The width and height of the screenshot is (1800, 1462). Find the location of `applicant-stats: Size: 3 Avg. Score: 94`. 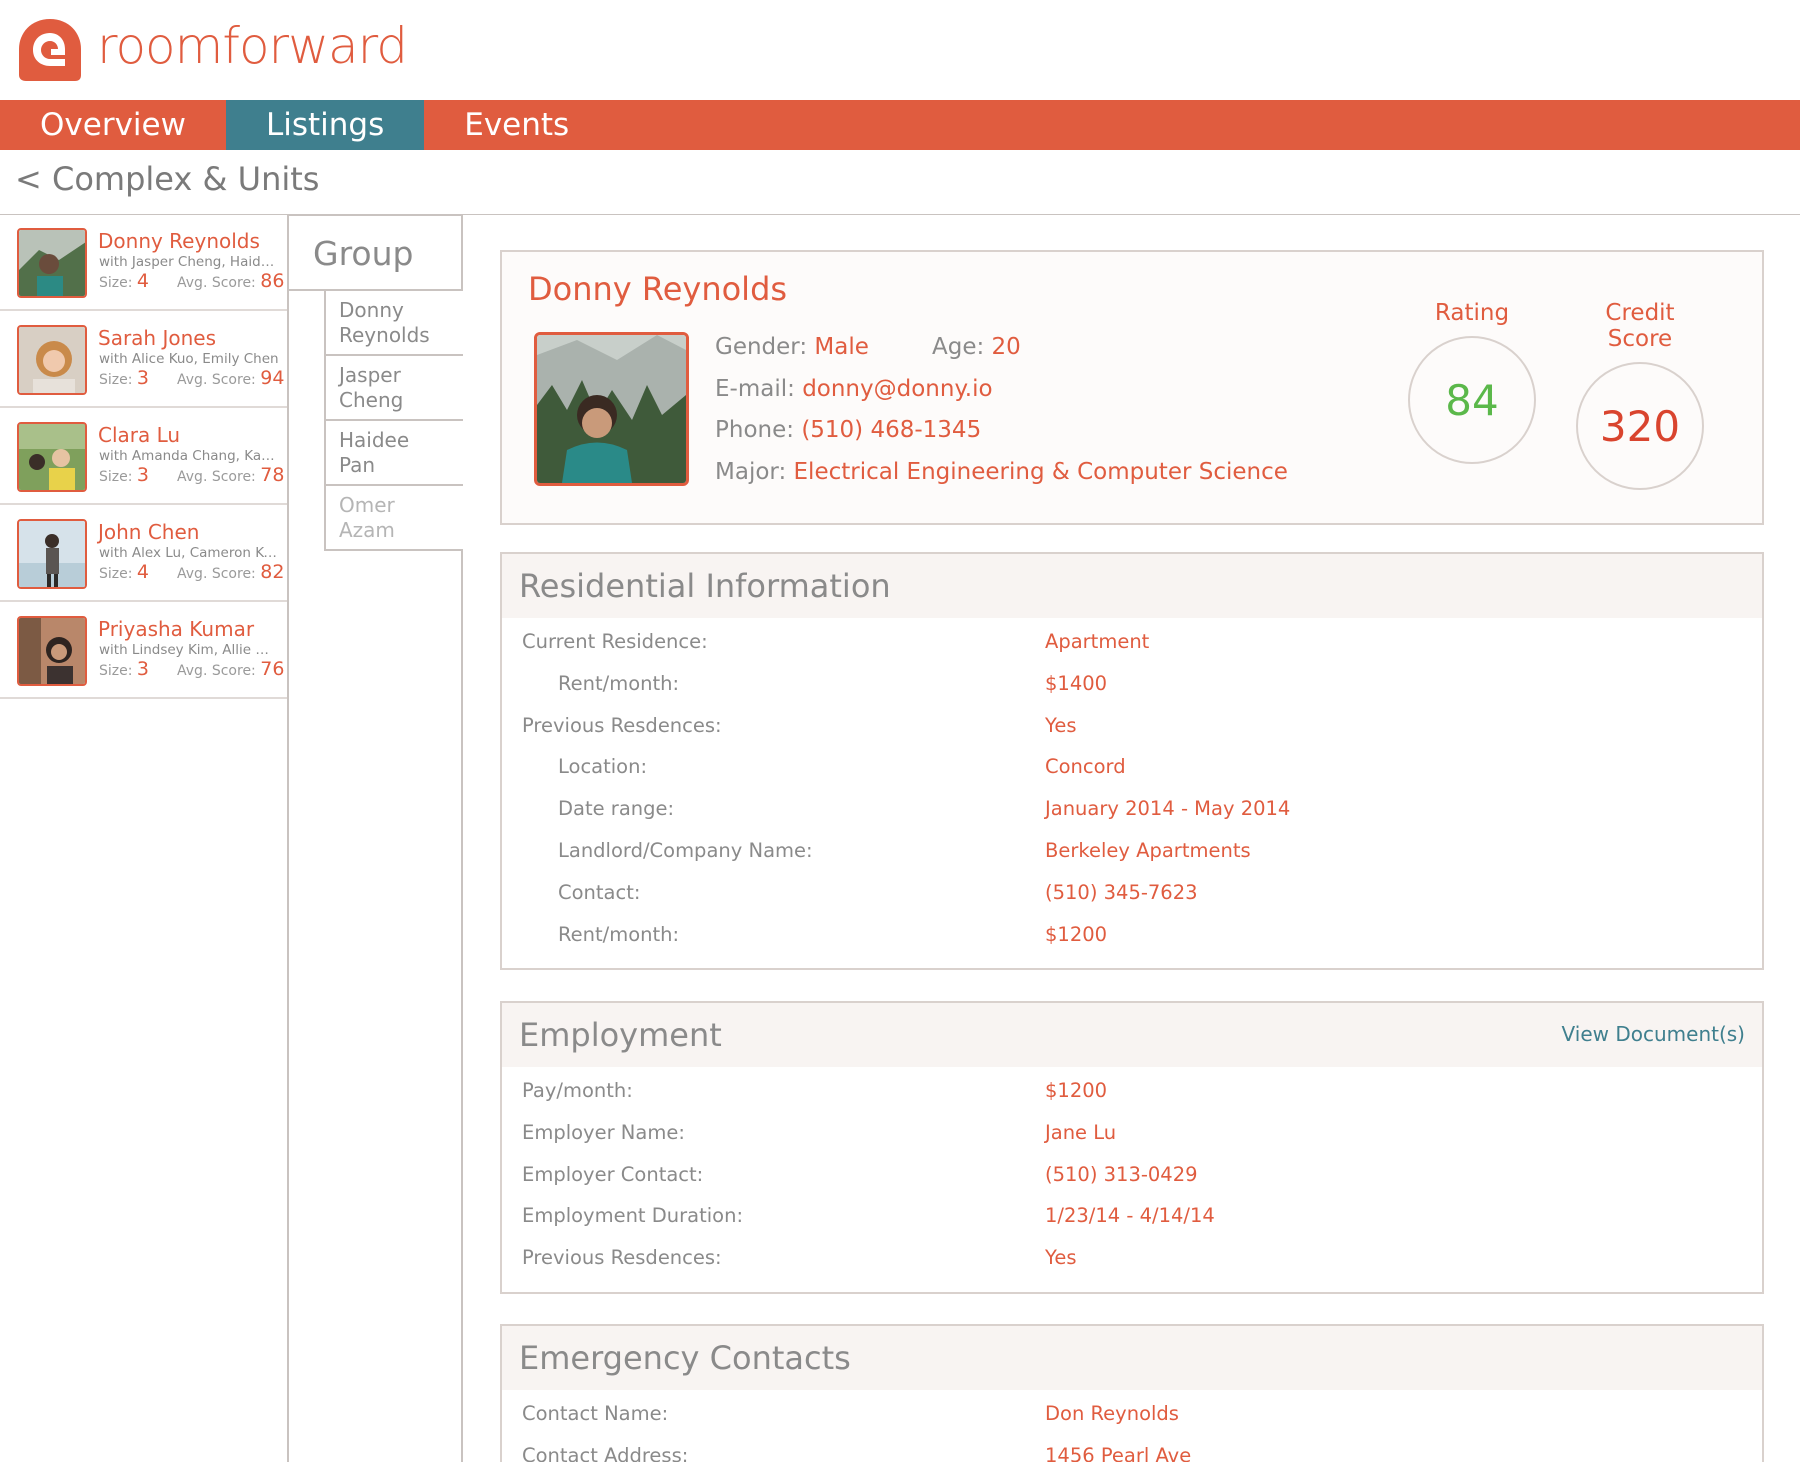

applicant-stats: Size: 3 Avg. Score: 94 is located at coordinates (191, 378).